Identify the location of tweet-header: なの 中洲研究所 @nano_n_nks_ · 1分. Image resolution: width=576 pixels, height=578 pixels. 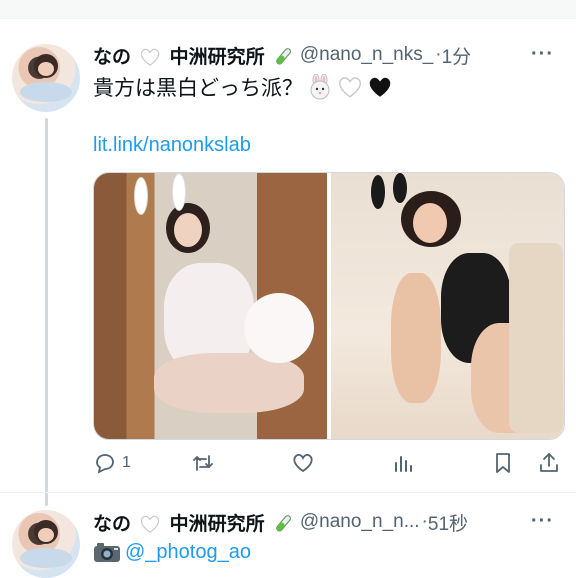
(282, 55).